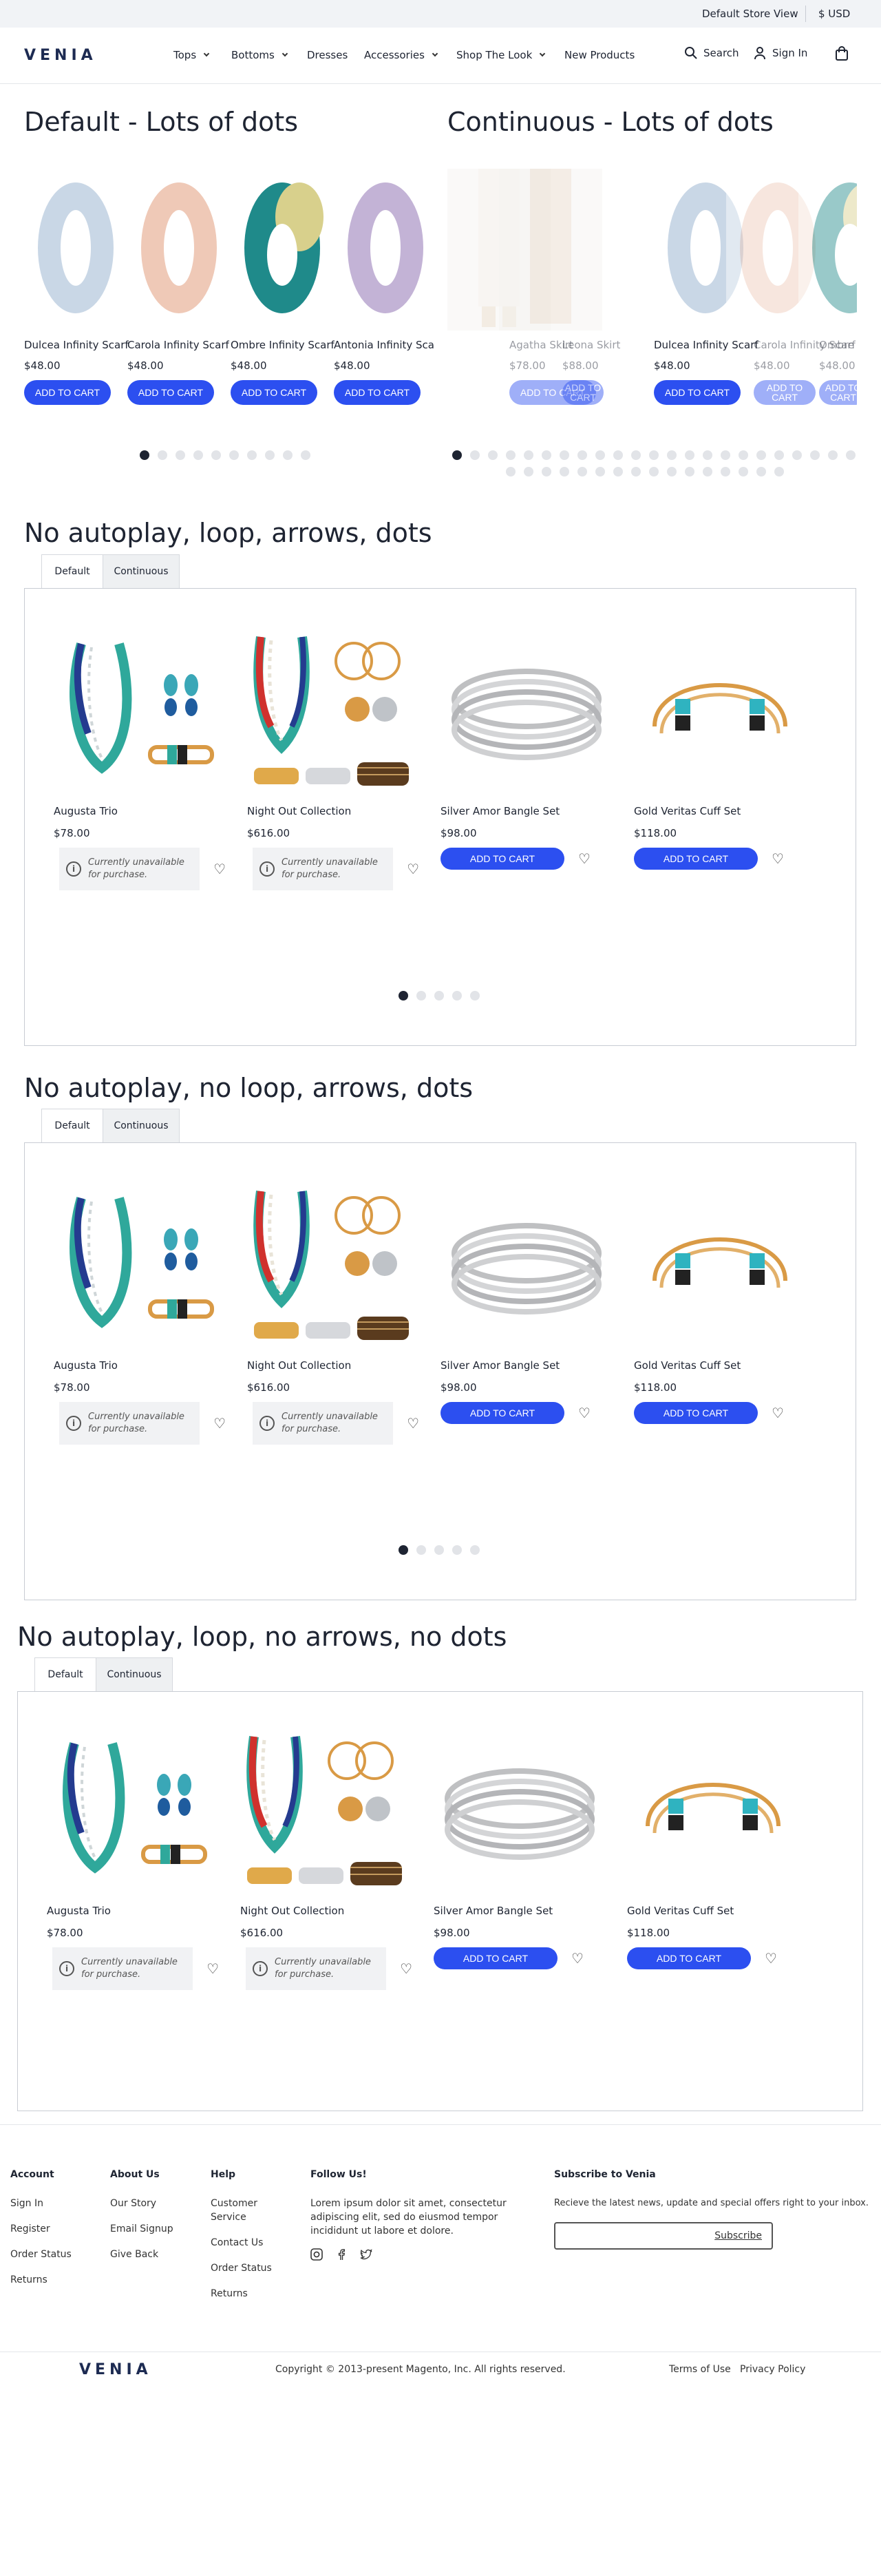 The height and width of the screenshot is (2576, 881). I want to click on subscribe-button: Subscribe, so click(738, 2236).